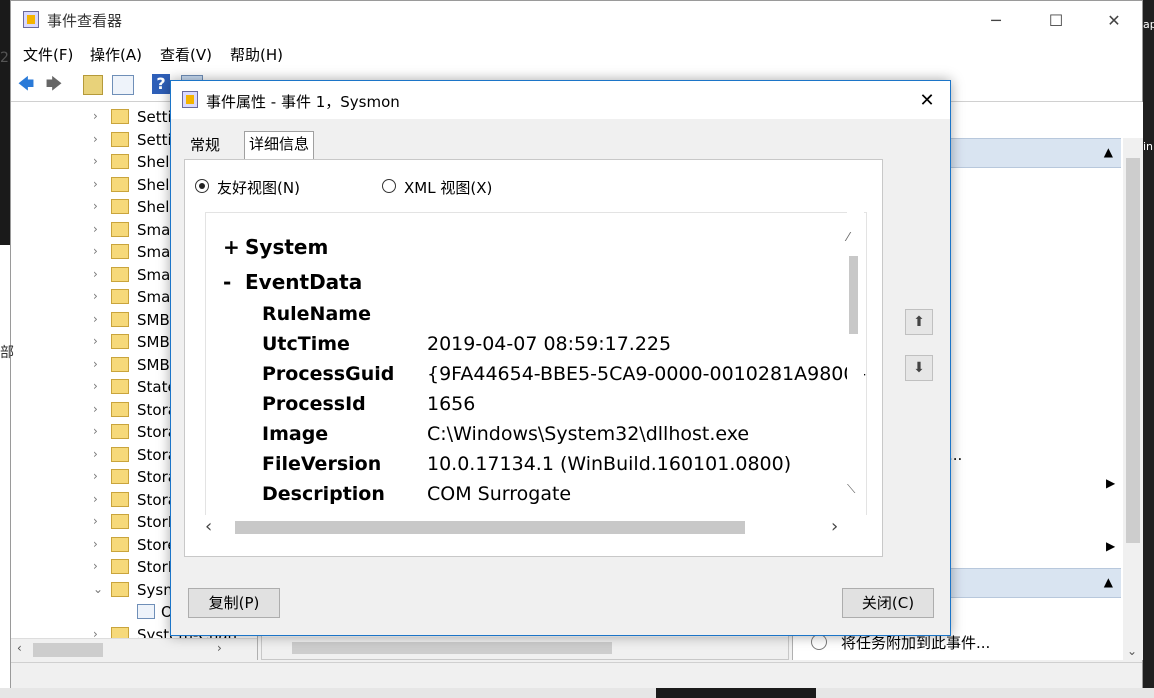  Describe the element at coordinates (851, 489) in the screenshot. I see `scroll-down-icon: ⟍` at that location.